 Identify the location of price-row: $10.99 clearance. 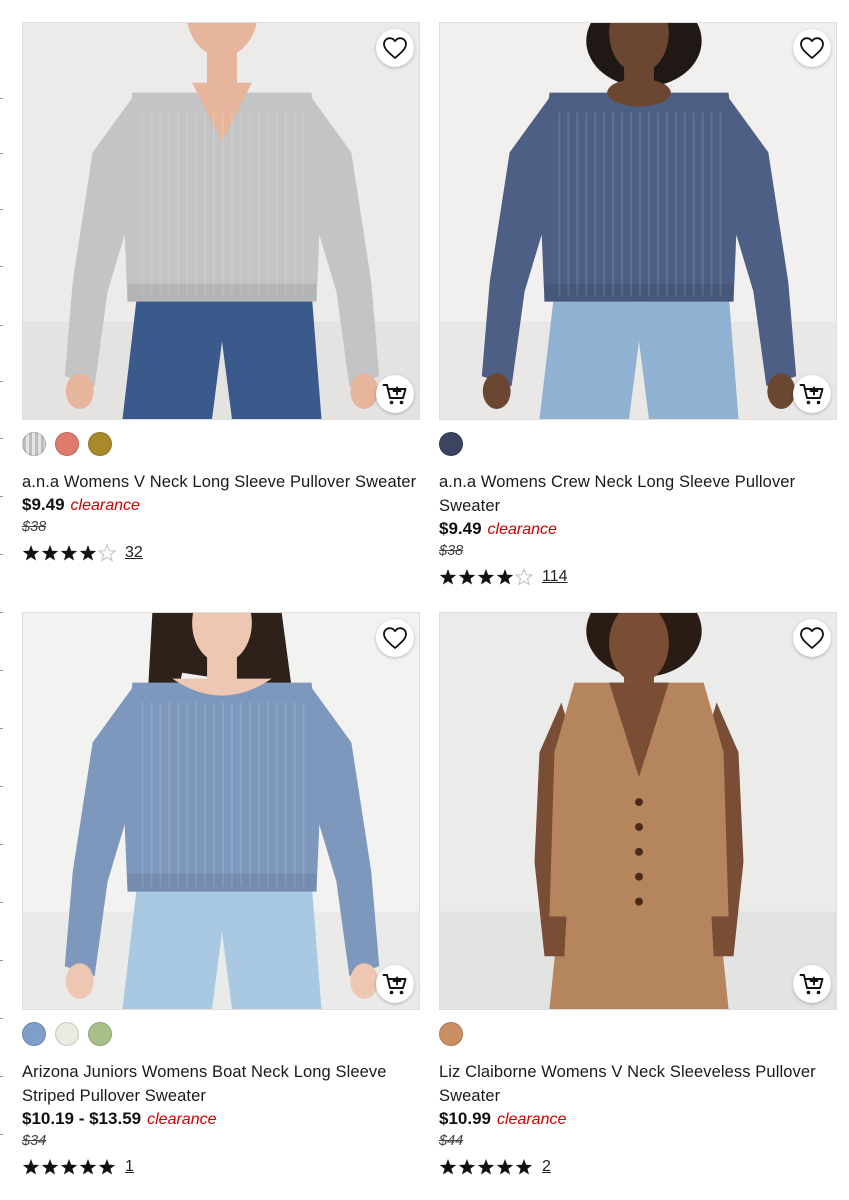
(638, 1120).